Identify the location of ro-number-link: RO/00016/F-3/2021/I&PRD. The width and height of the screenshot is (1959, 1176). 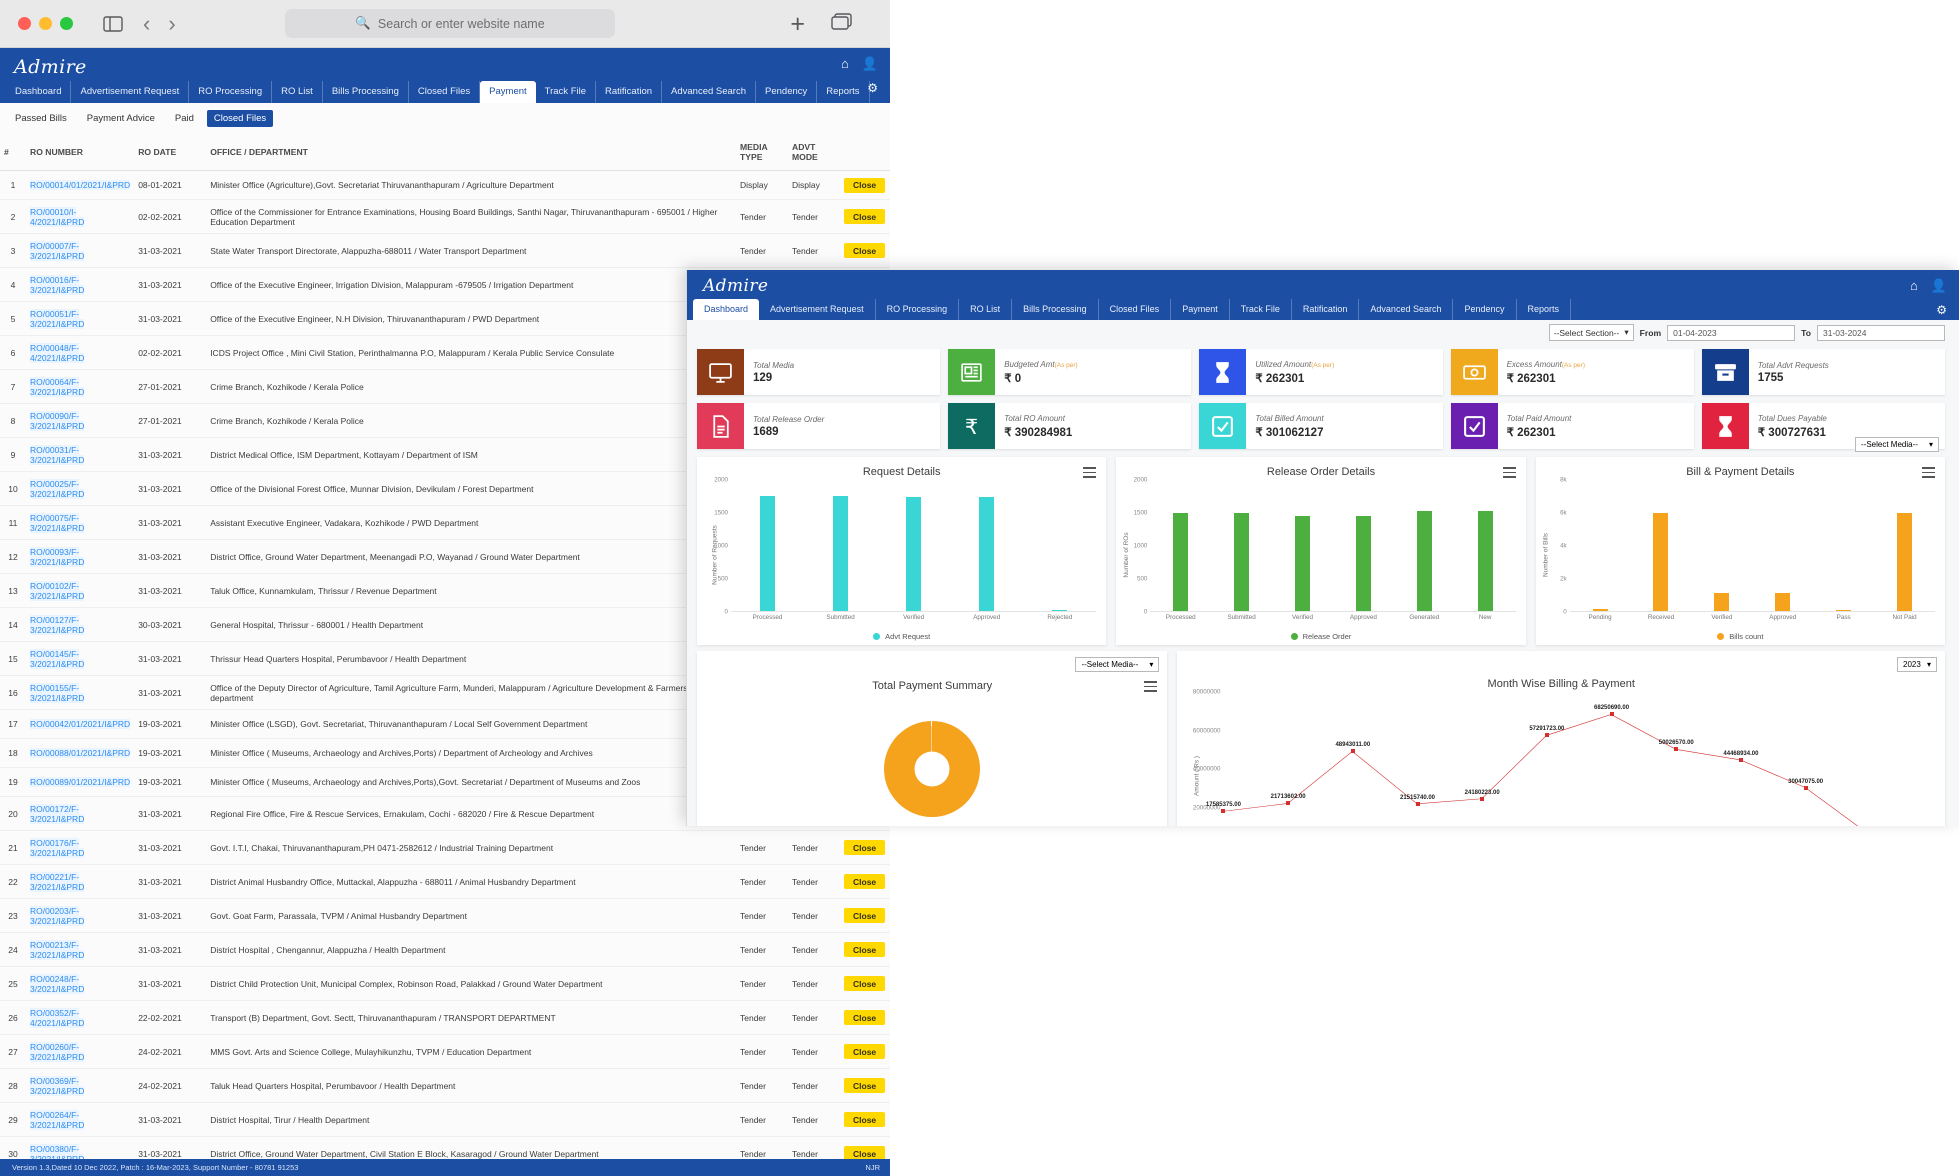
(57, 284).